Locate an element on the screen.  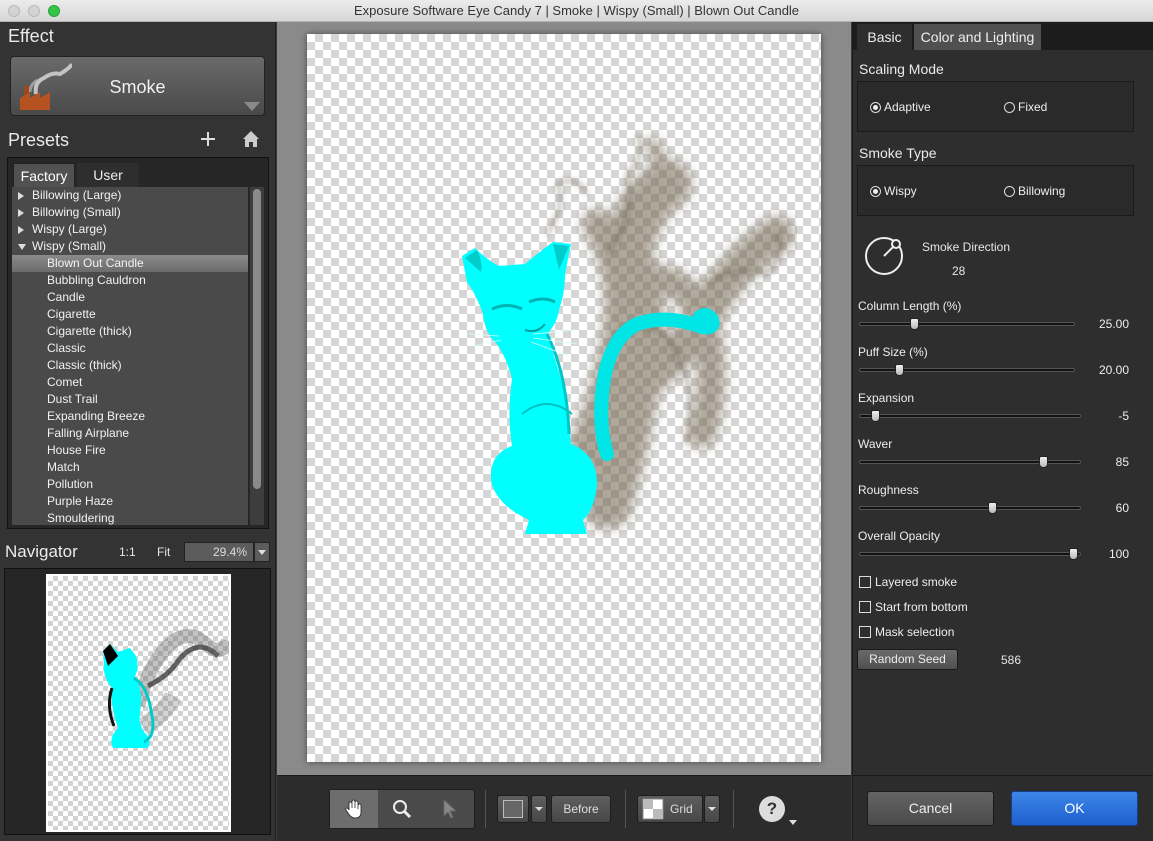
help-button: ? is located at coordinates (772, 809).